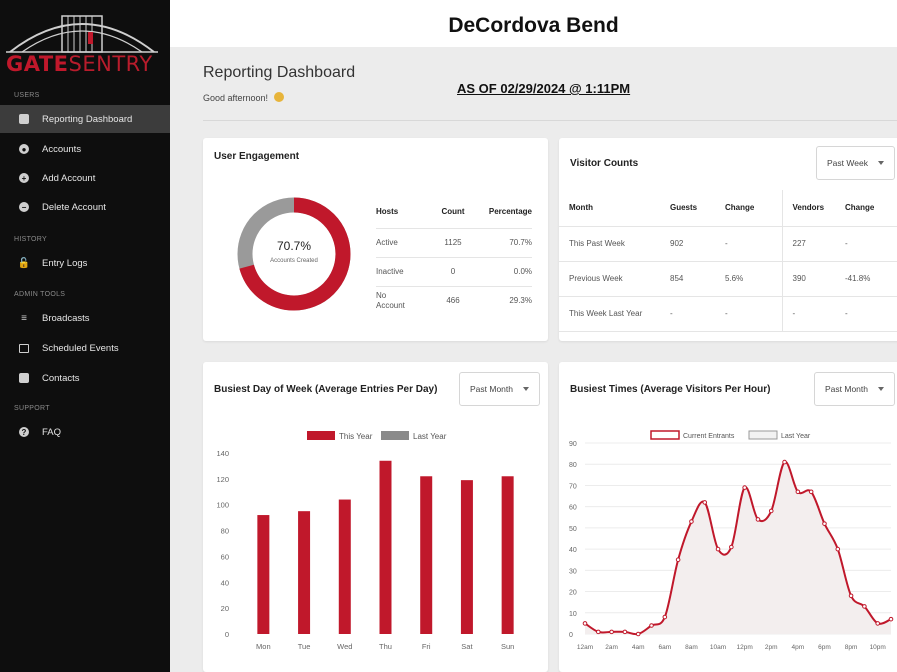  Describe the element at coordinates (294, 261) in the screenshot. I see `donut-label: Accounts Created` at that location.